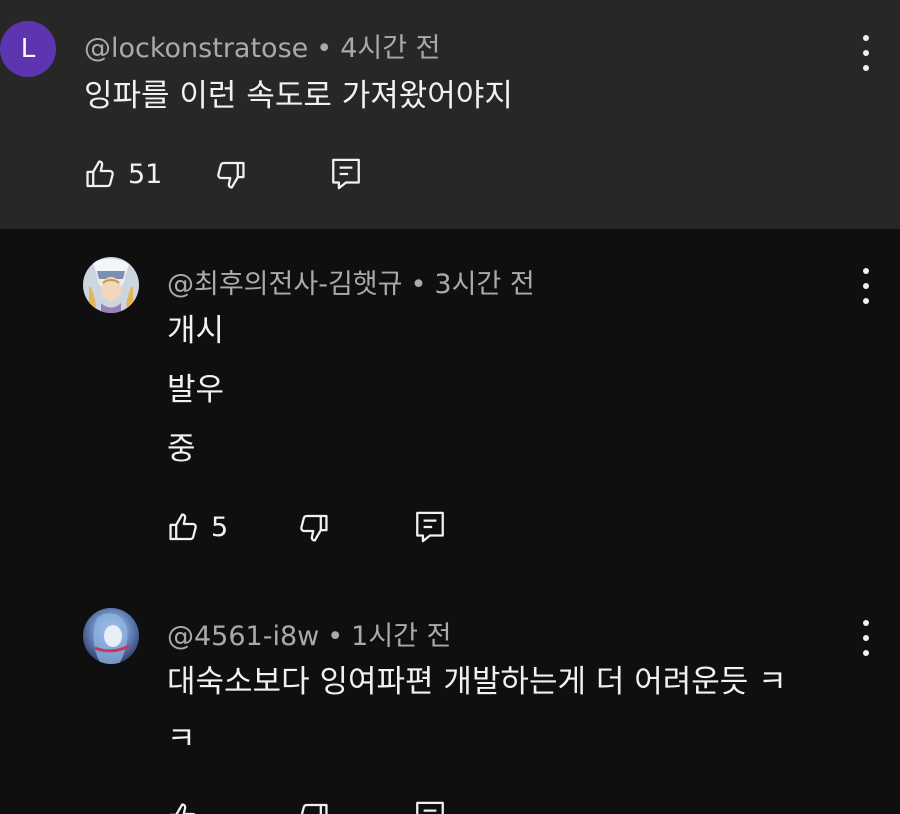  I want to click on avatar: L, so click(28, 49).